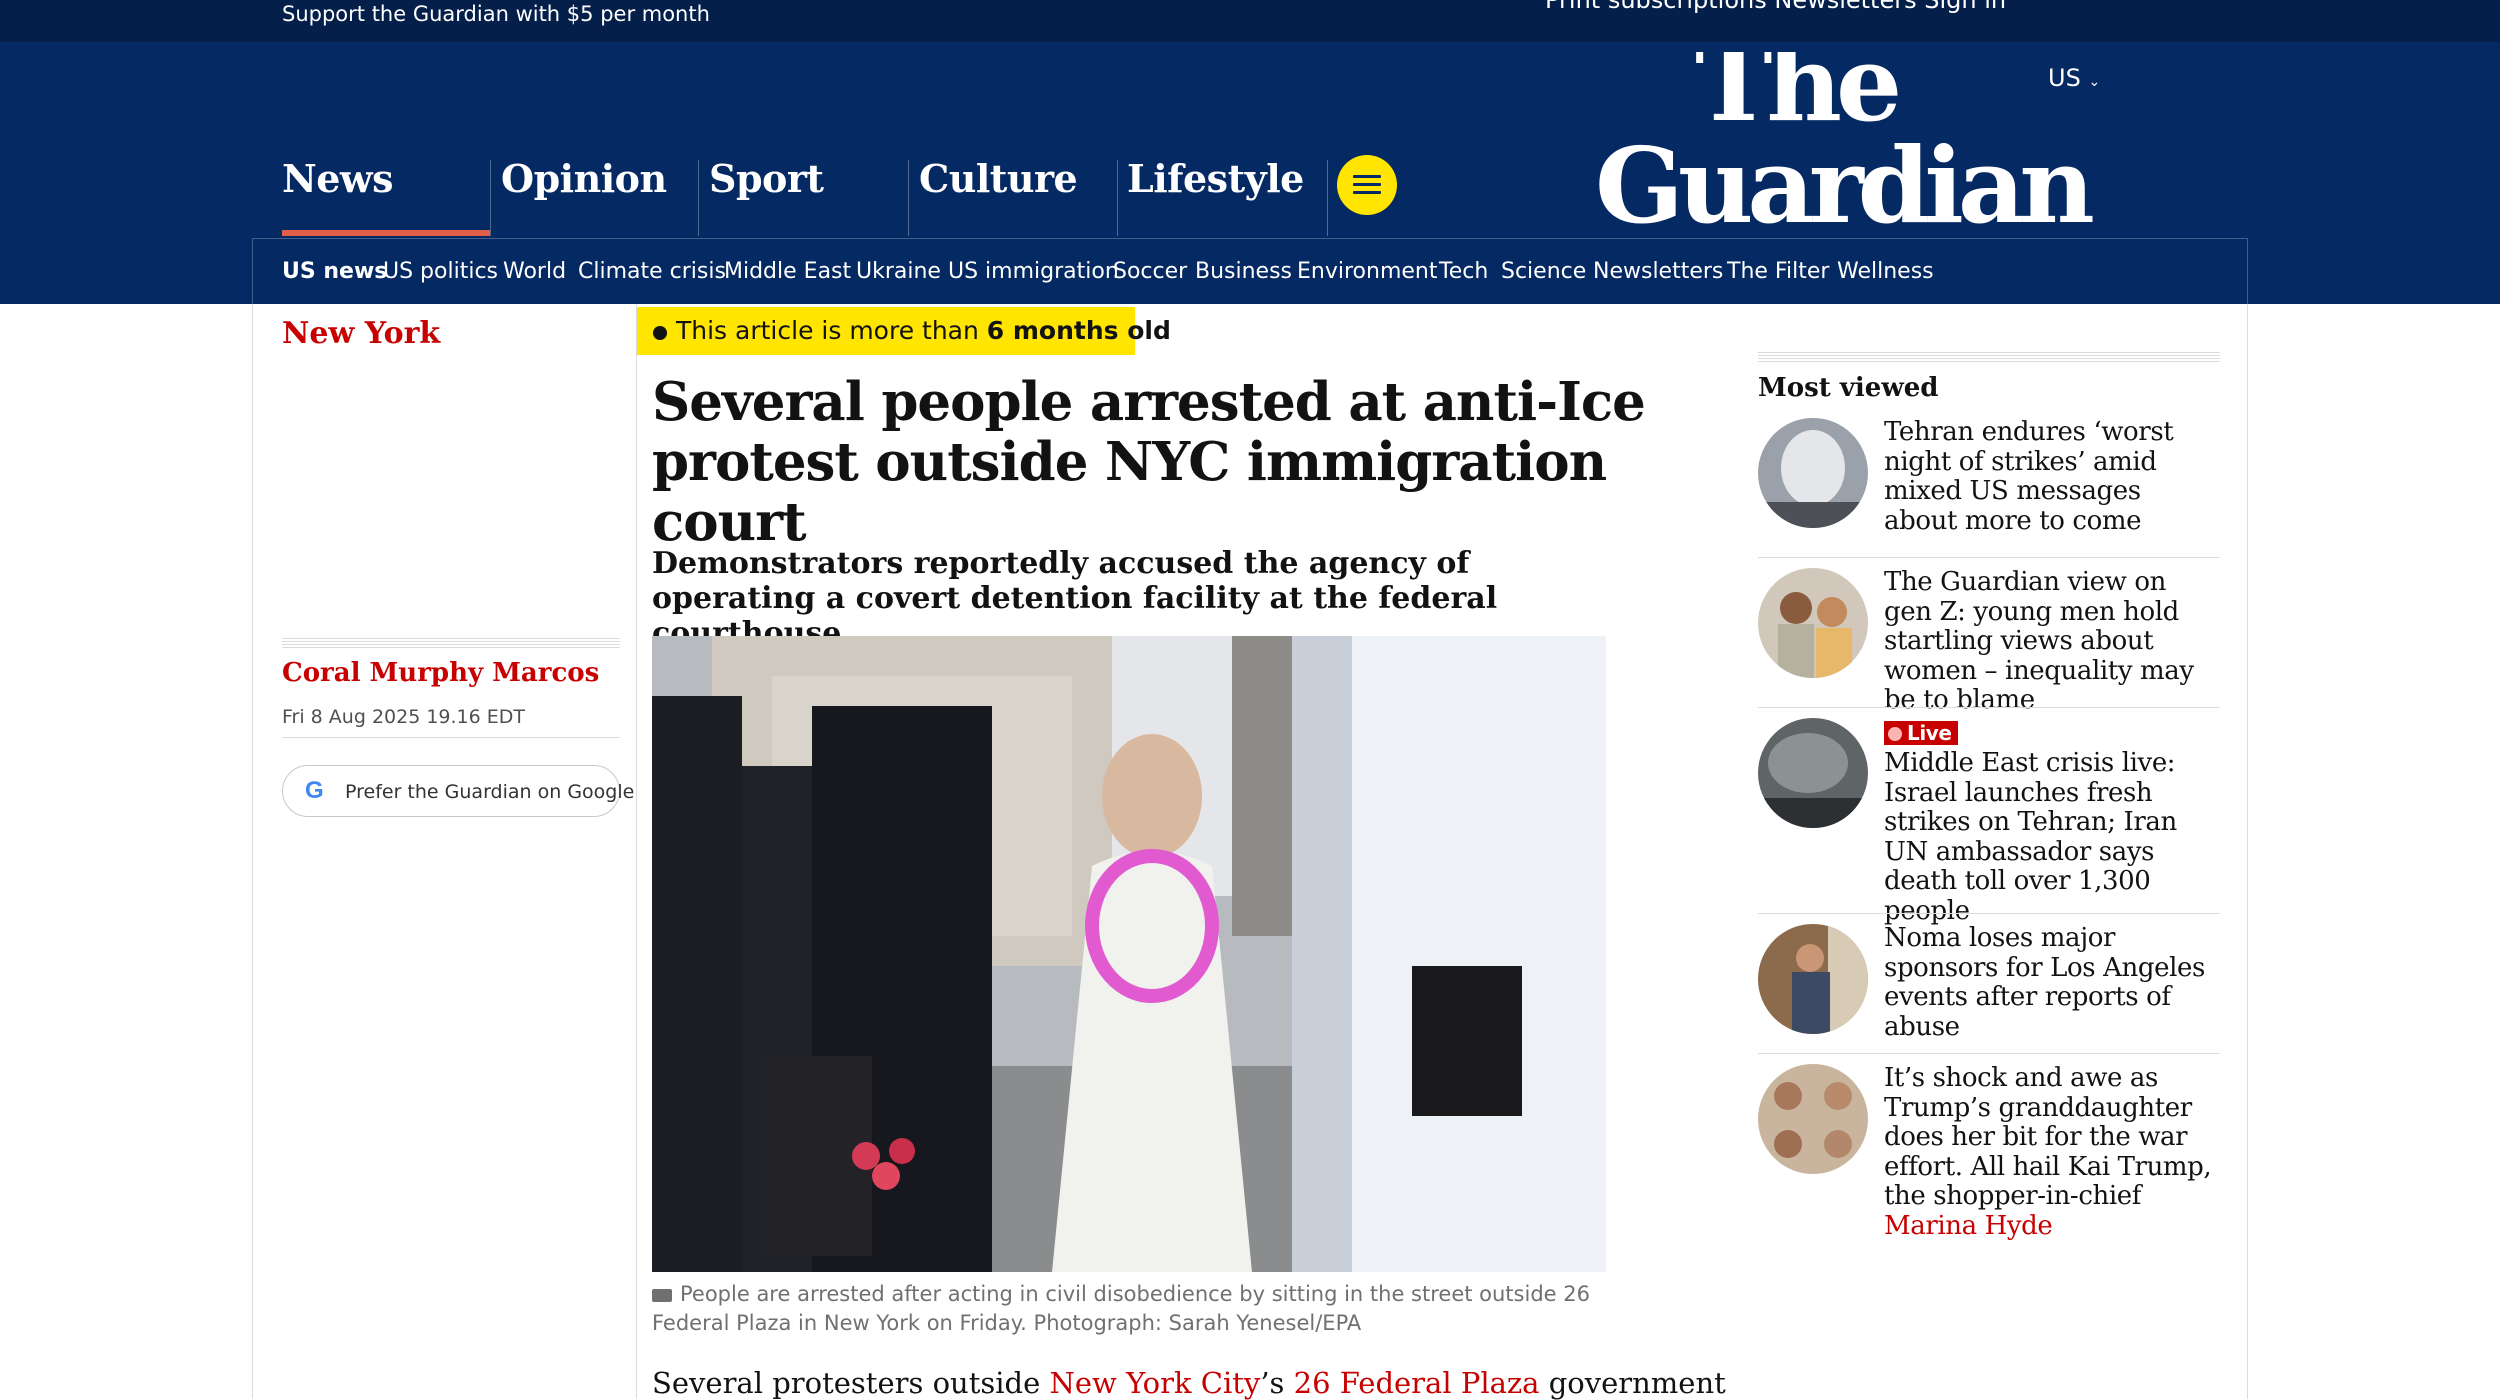 The image size is (2500, 1400). I want to click on body-link-26-federal-plaza: 26 Federal Plaza, so click(1417, 1383).